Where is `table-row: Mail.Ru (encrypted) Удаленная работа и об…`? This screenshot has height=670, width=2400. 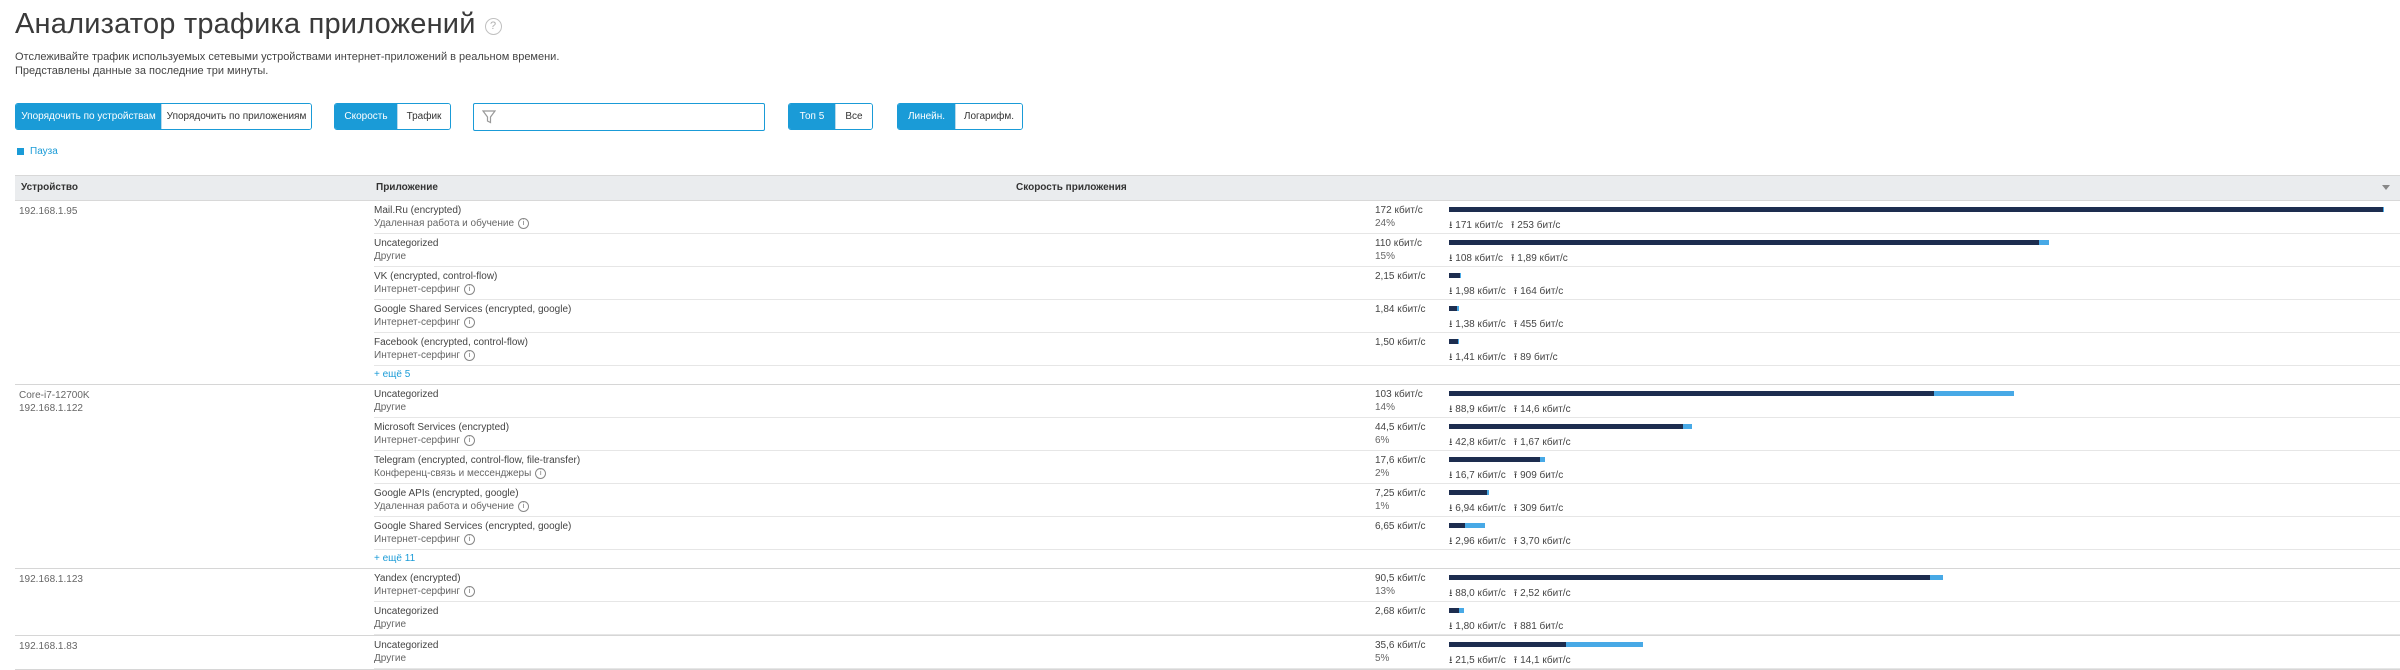
table-row: Mail.Ru (encrypted) Удаленная работа и об… is located at coordinates (1387, 217).